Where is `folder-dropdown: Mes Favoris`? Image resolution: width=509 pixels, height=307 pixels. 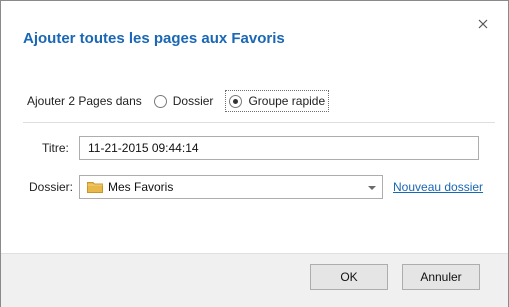
folder-dropdown: Mes Favoris is located at coordinates (231, 187).